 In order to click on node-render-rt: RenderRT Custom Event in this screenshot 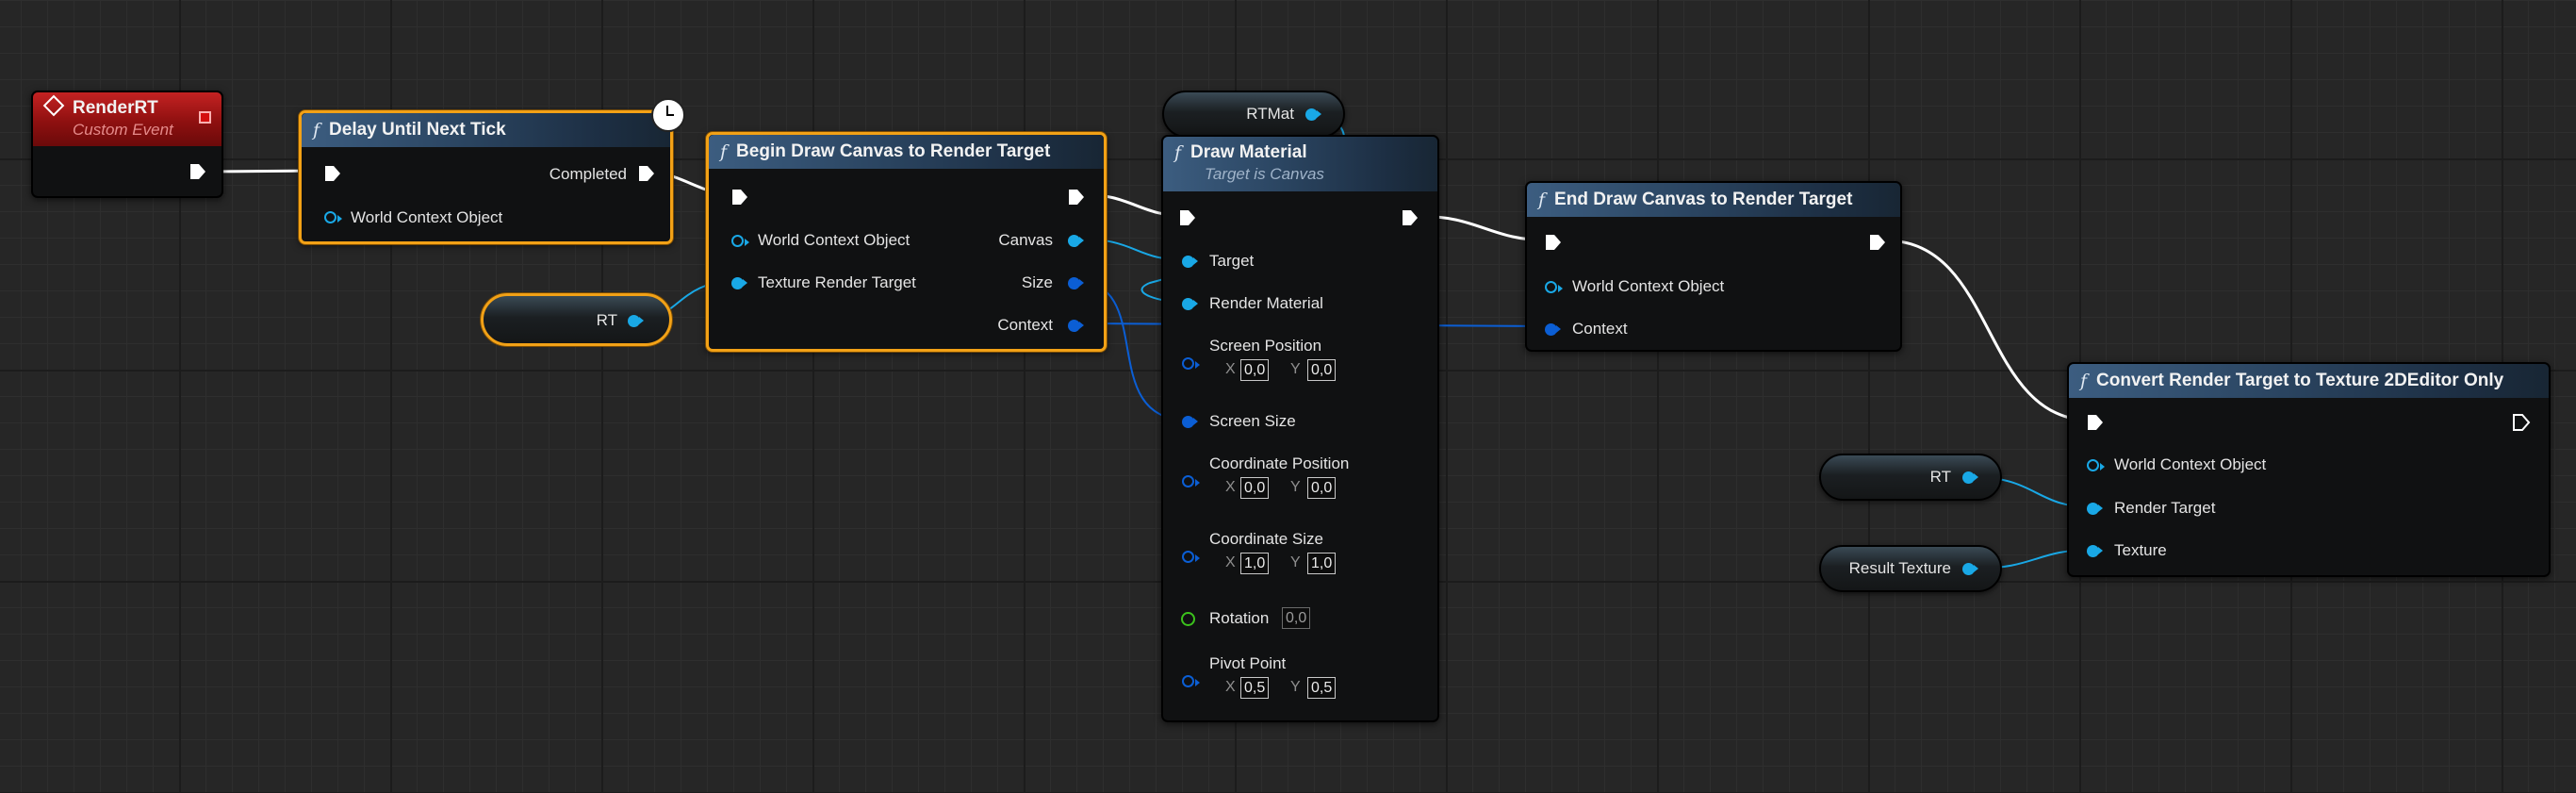, I will do `click(127, 144)`.